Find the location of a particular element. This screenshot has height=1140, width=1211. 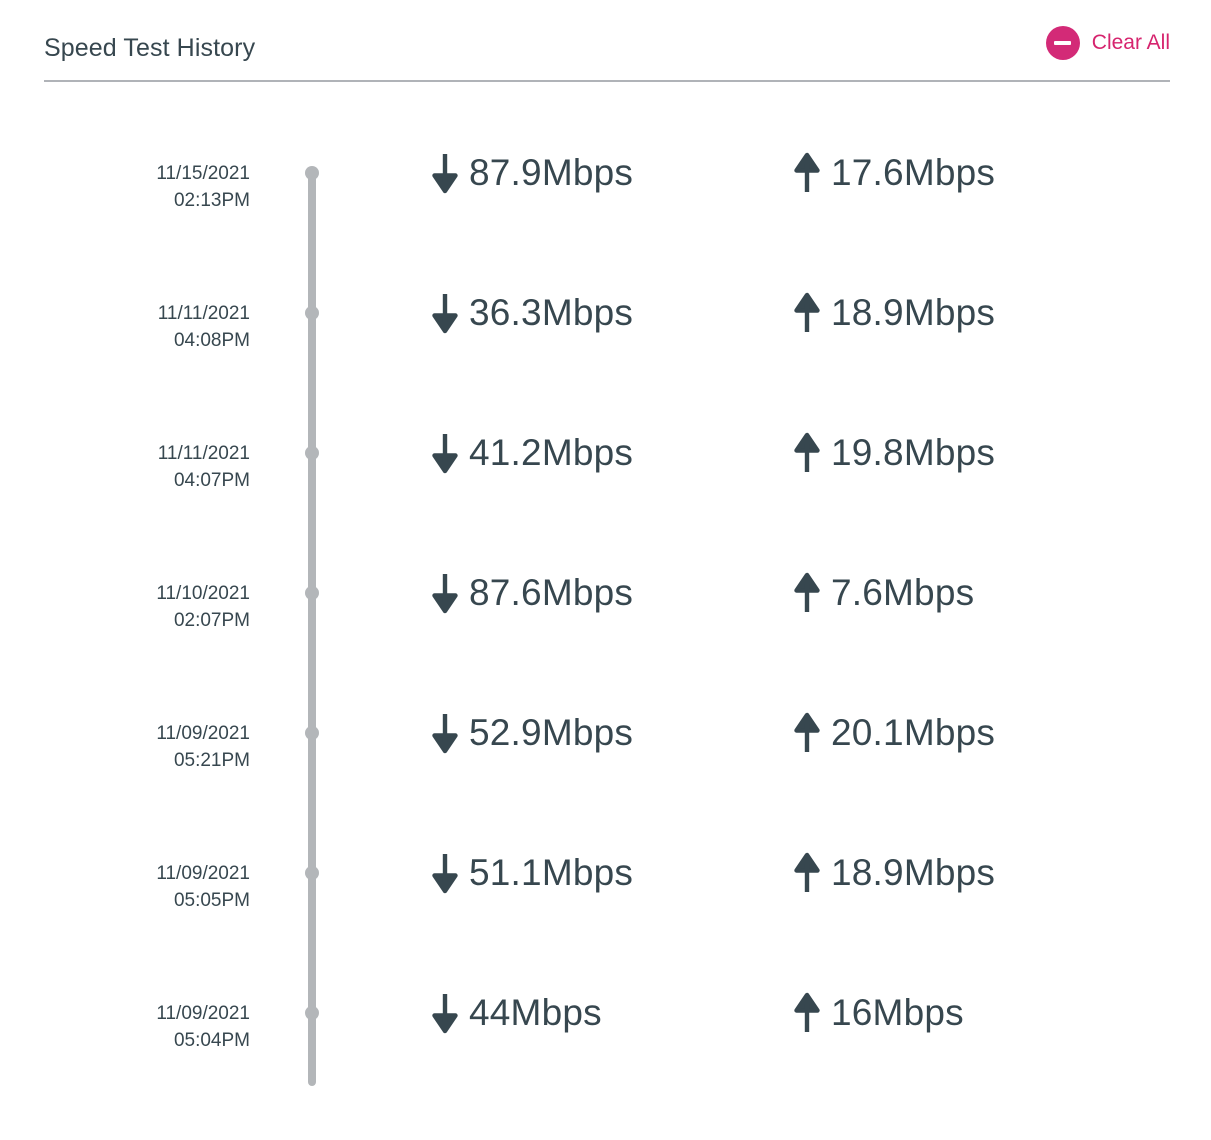

entry-timestamp: 11/10/2021 02:07PM is located at coordinates (145, 607).